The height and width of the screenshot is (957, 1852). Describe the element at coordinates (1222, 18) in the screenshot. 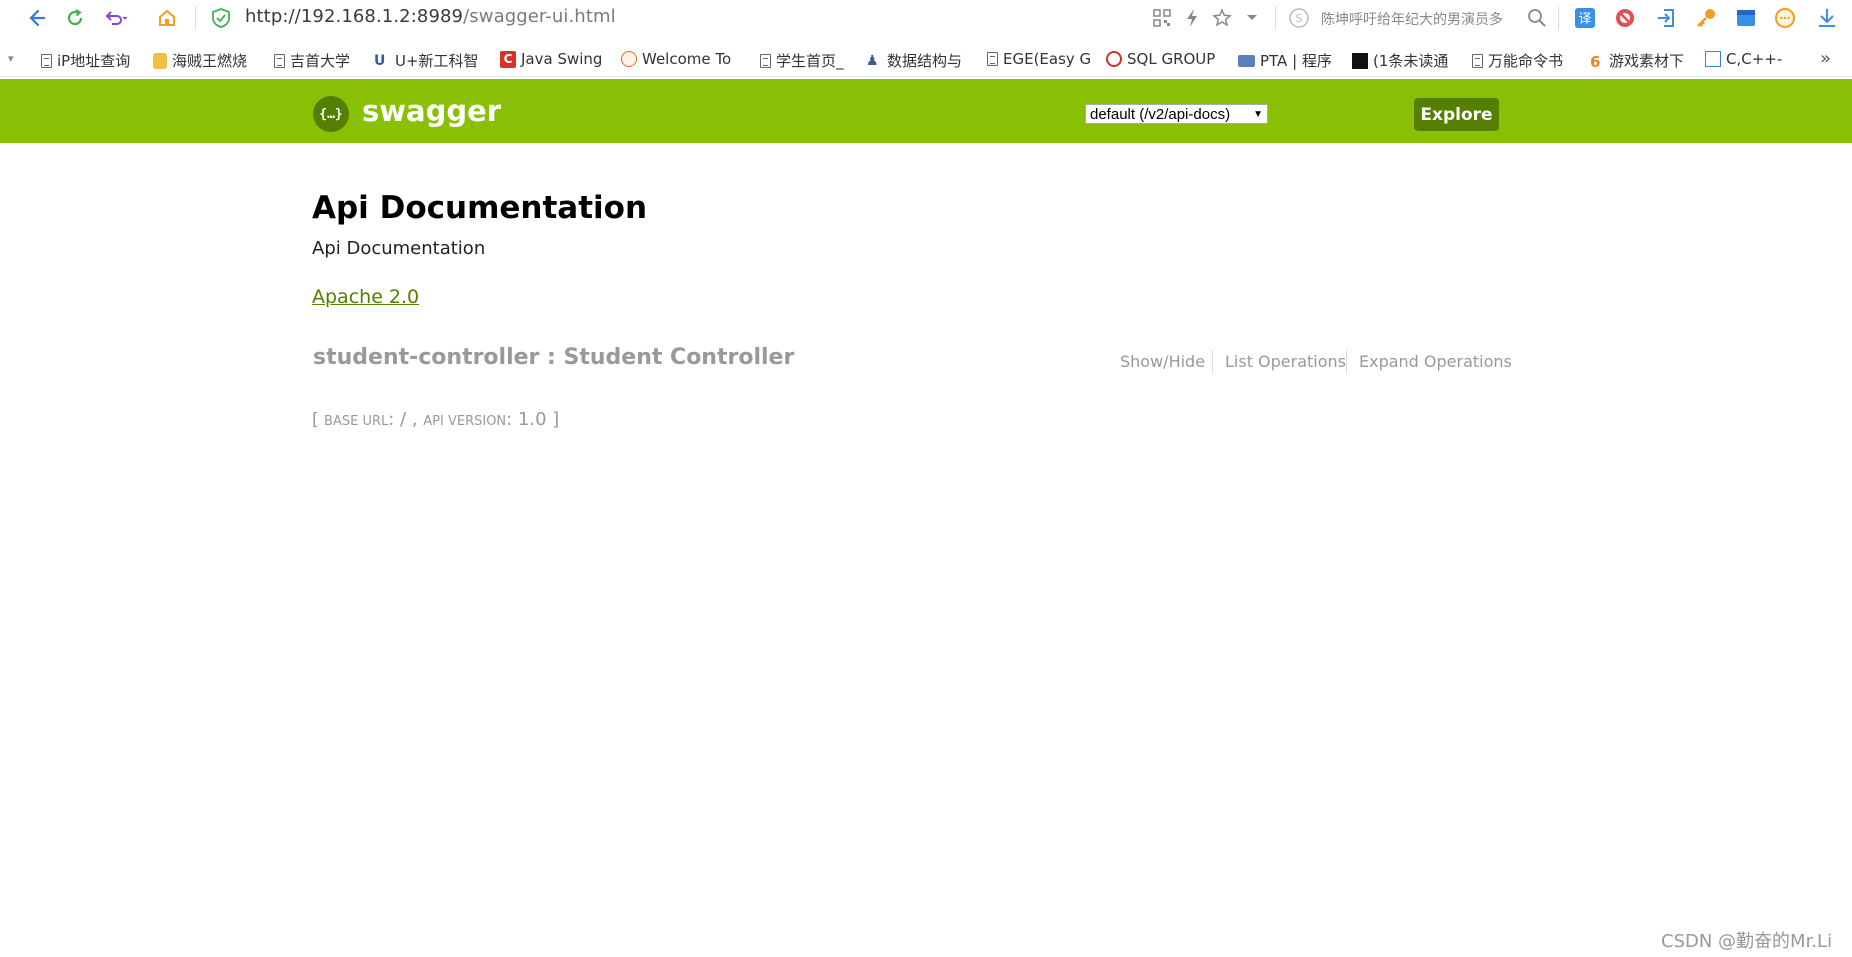

I see `star-icon` at that location.